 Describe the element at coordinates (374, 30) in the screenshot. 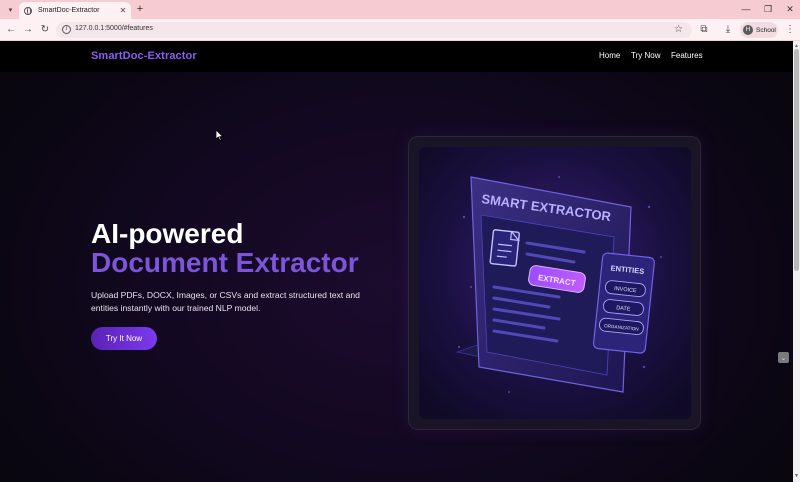

I see `address-bar: i 127.0.0.1:5000/#features ☆` at that location.